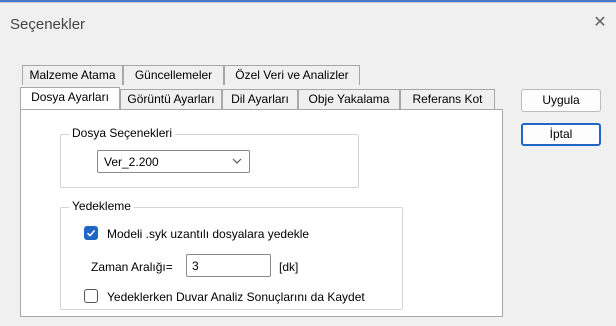 The height and width of the screenshot is (326, 616). Describe the element at coordinates (237, 161) in the screenshot. I see `chevron-down-icon` at that location.